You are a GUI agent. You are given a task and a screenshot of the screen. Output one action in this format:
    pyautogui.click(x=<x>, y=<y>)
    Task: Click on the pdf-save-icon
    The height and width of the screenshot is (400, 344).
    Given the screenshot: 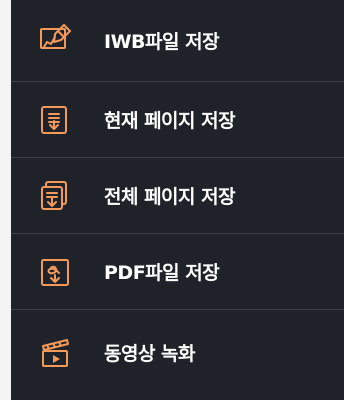 What is the action you would take?
    pyautogui.click(x=55, y=272)
    